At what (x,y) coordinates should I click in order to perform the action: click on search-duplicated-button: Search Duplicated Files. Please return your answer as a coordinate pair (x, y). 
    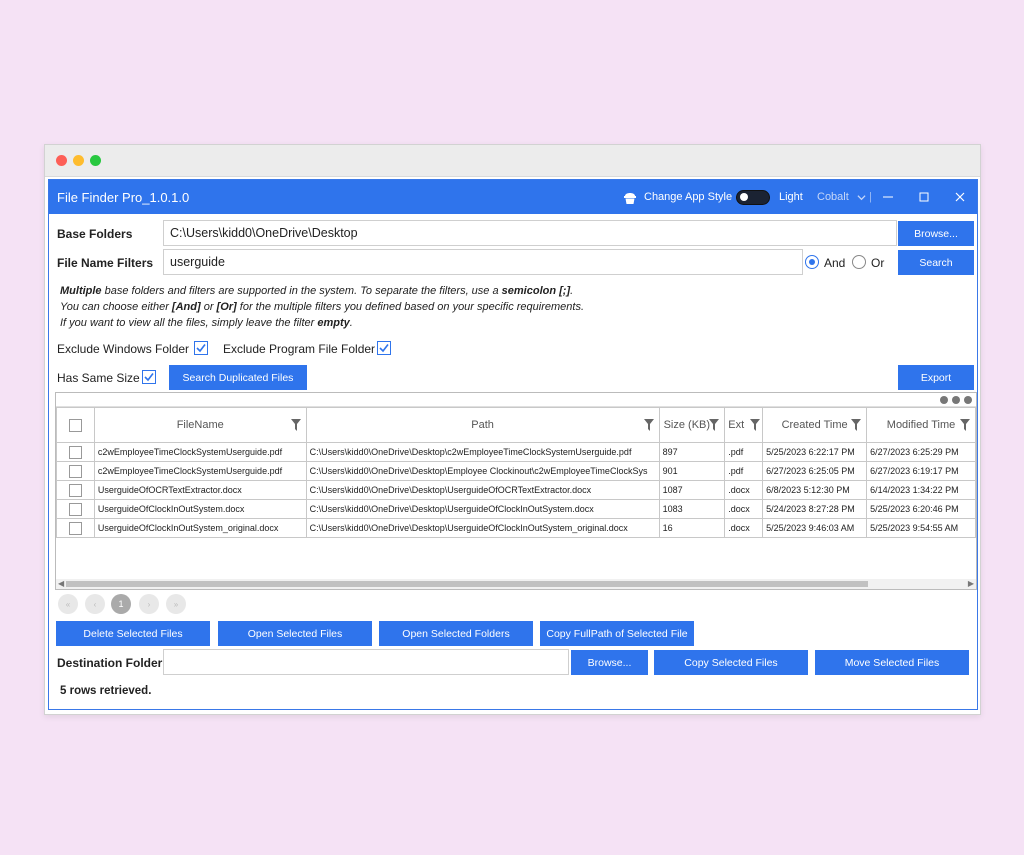
    Looking at the image, I should click on (238, 377).